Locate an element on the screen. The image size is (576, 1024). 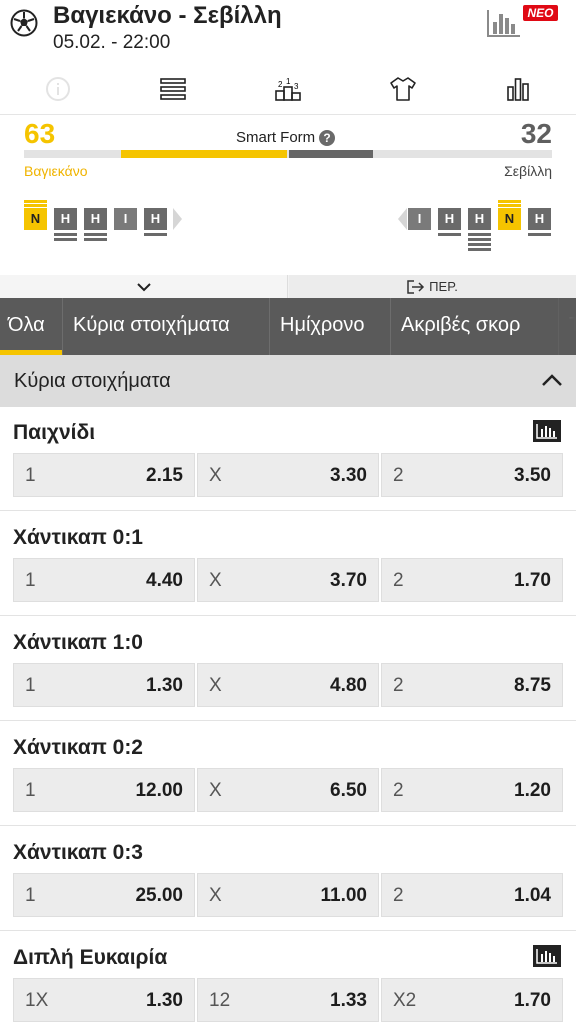
details-toggle-row: ΠΕΡ. is located at coordinates (288, 286).